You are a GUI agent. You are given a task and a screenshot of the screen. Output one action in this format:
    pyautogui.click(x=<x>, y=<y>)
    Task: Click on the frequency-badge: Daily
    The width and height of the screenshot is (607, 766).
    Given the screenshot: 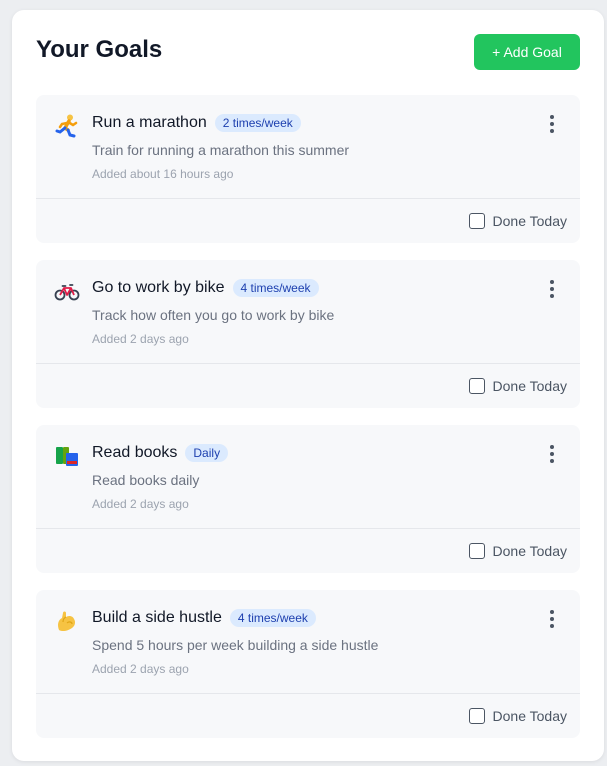 What is the action you would take?
    pyautogui.click(x=207, y=453)
    